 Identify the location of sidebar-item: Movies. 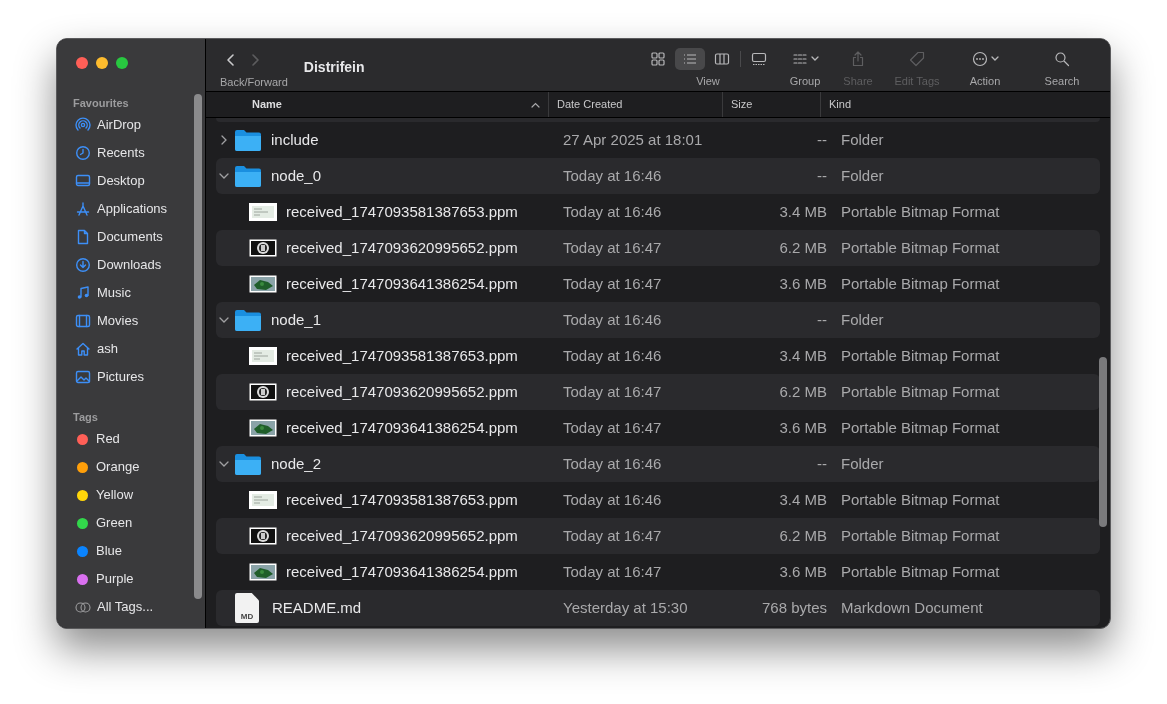
(118, 321).